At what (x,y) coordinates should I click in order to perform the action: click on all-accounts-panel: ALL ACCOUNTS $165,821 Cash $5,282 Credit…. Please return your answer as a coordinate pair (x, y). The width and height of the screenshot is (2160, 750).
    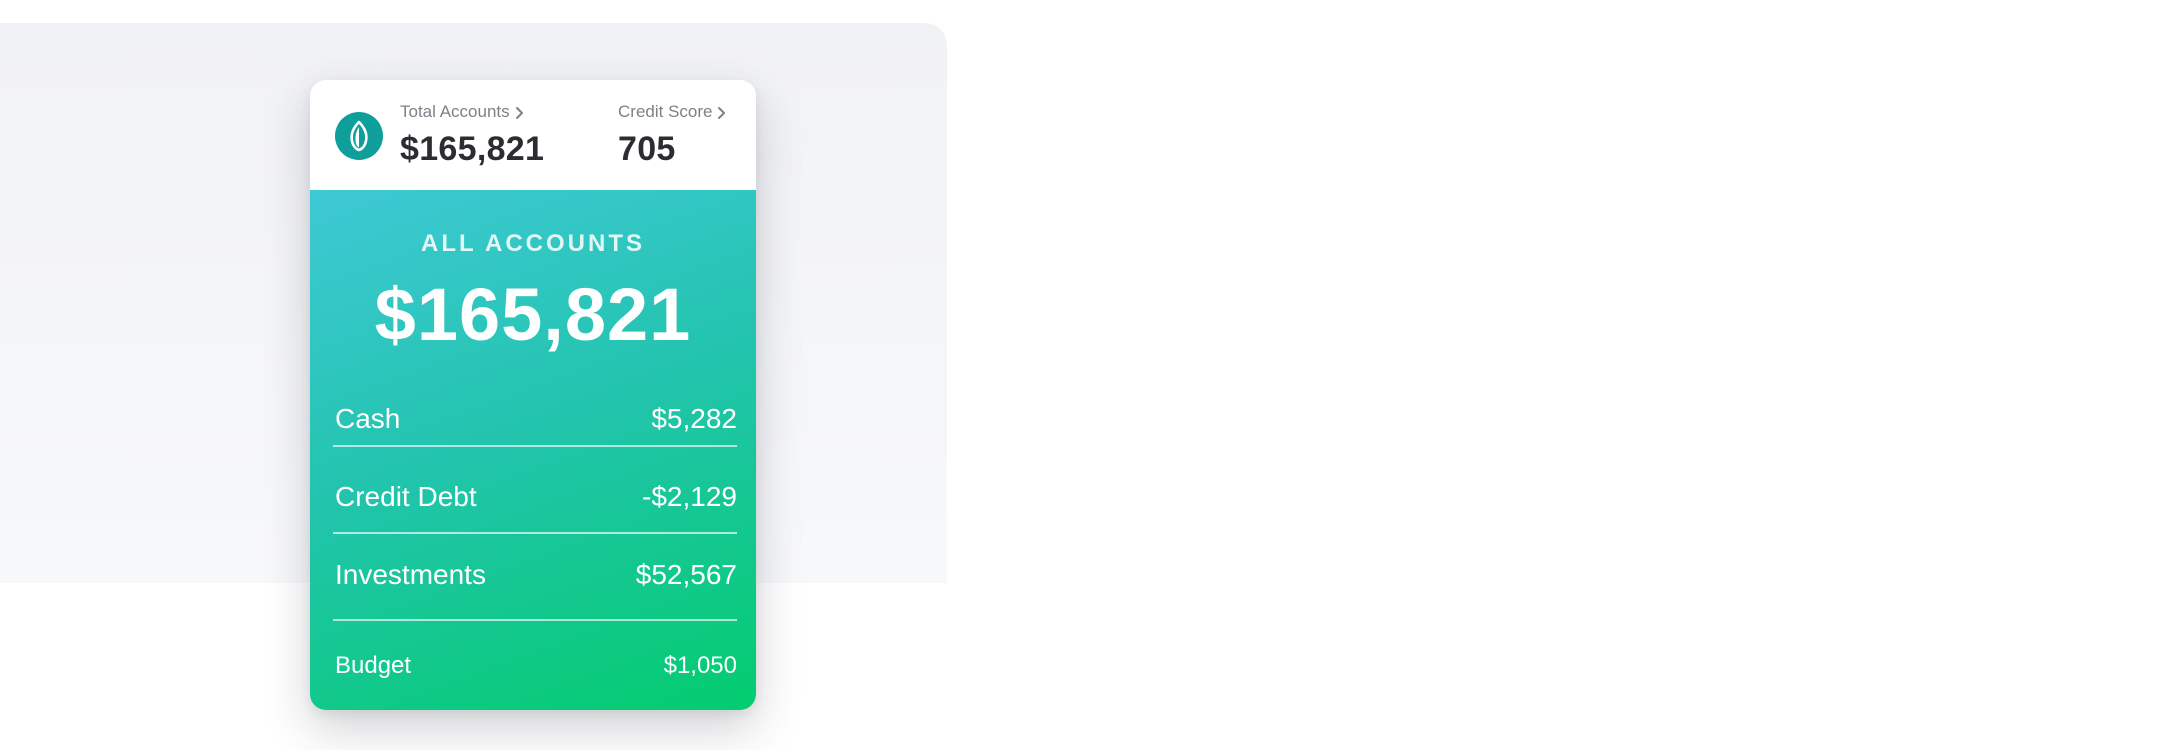
    Looking at the image, I should click on (533, 450).